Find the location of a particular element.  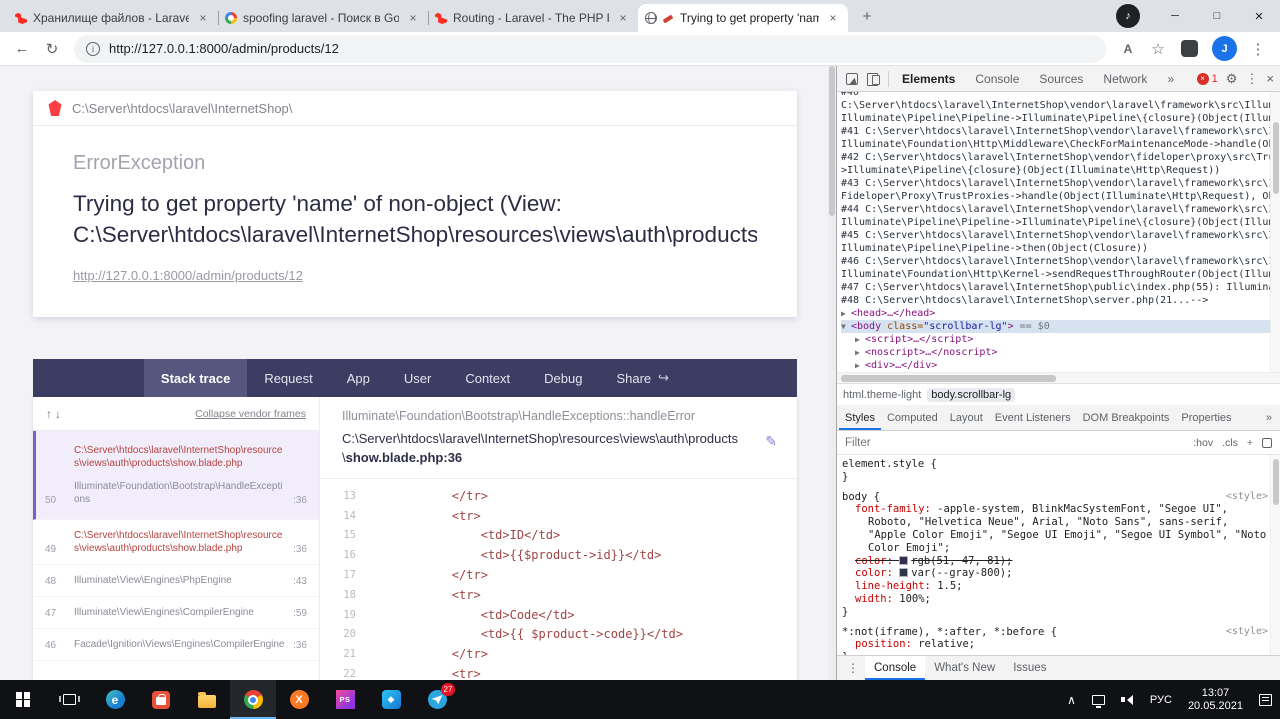

page-scrollbar is located at coordinates (832, 373).